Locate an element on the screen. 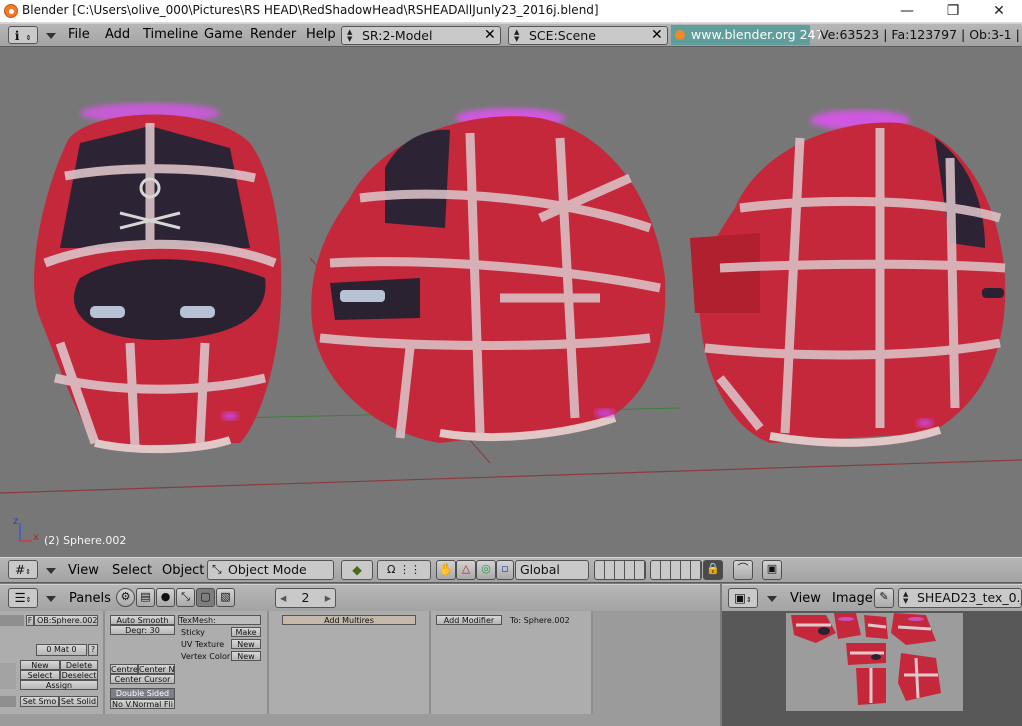  lock-icon: 🔒 is located at coordinates (713, 570).